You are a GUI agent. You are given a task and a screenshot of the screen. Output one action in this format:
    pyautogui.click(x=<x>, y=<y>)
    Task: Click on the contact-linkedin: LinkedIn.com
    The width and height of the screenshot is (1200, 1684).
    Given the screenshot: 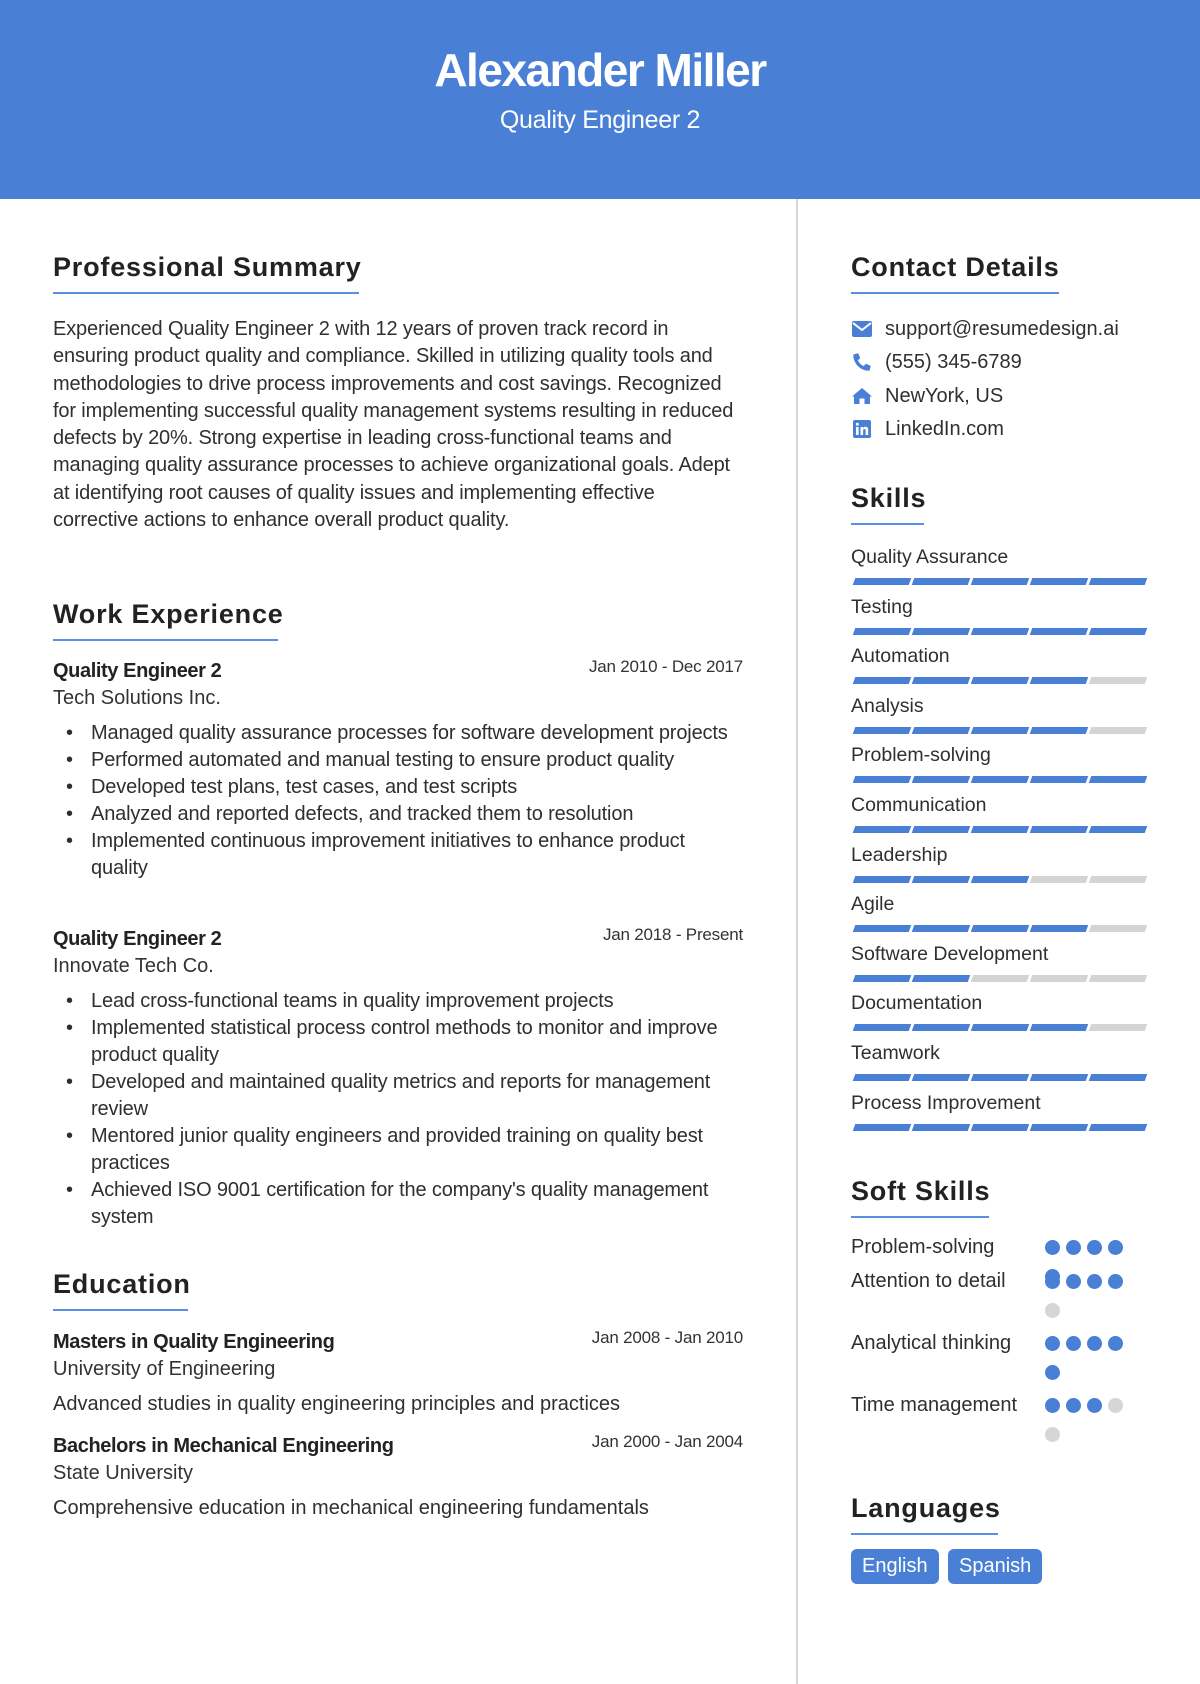 What is the action you would take?
    pyautogui.click(x=927, y=429)
    